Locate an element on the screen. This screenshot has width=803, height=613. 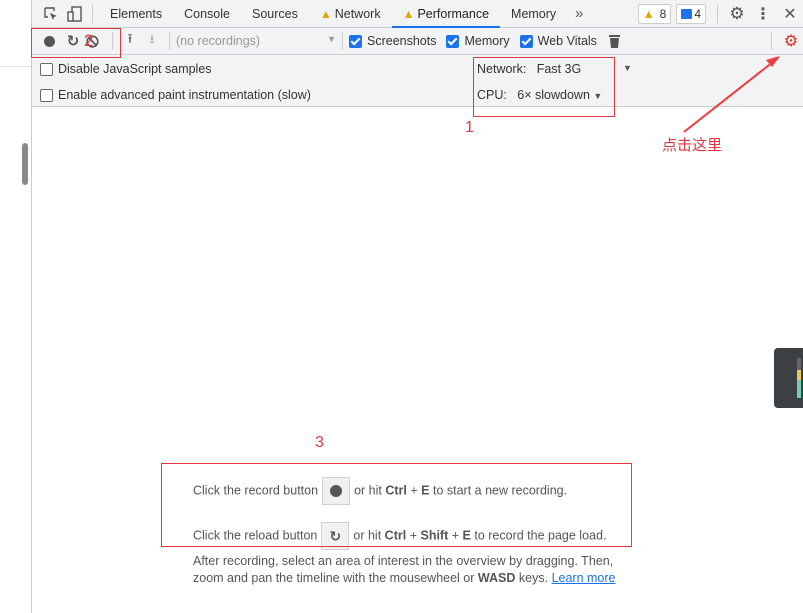
warnings-badge: ▲ 8 is located at coordinates (654, 13).